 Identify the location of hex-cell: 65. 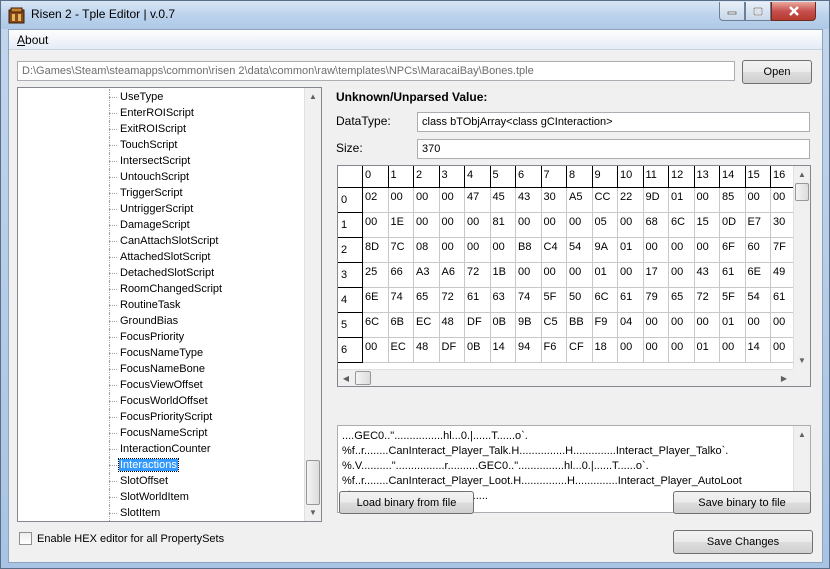
(427, 300).